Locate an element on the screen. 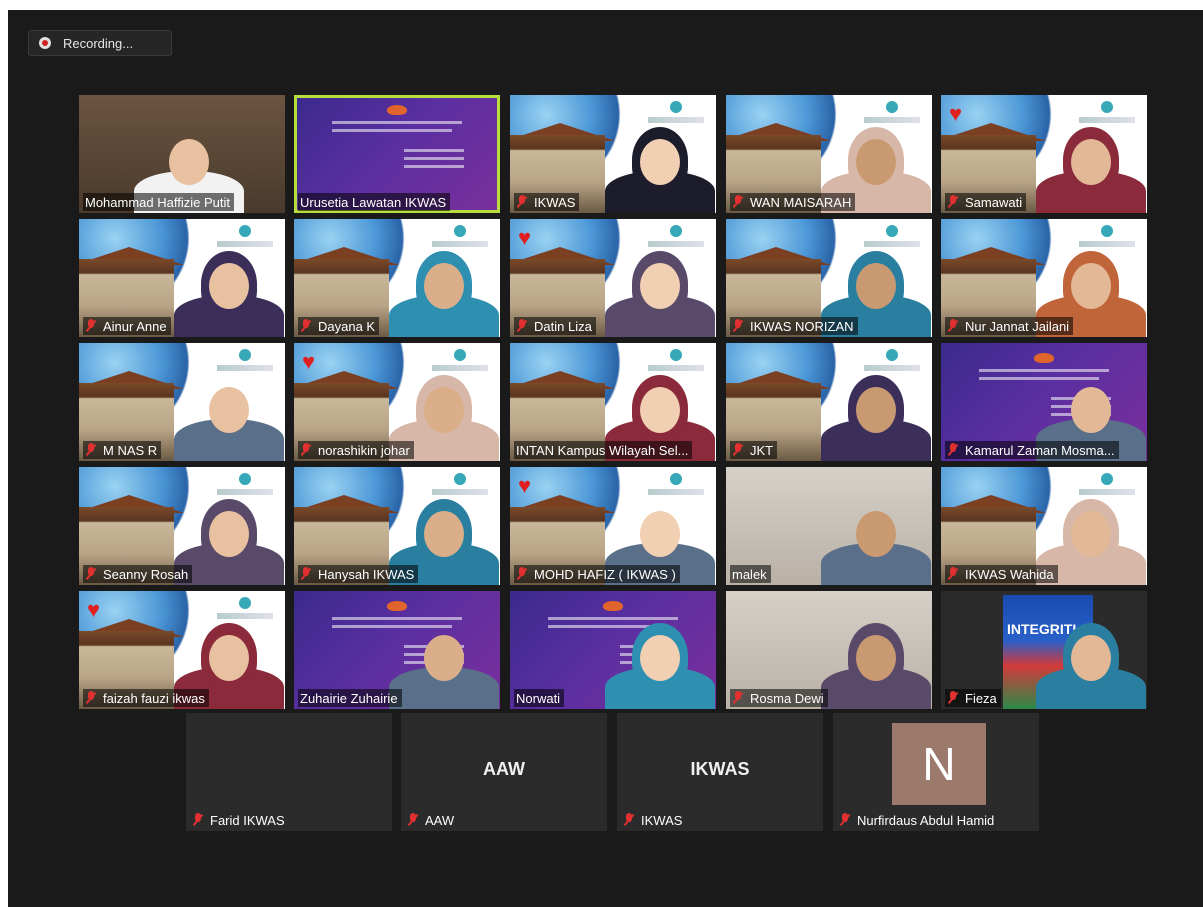  participant-tile: N Nurfirdaus Abdul Hamid is located at coordinates (936, 772).